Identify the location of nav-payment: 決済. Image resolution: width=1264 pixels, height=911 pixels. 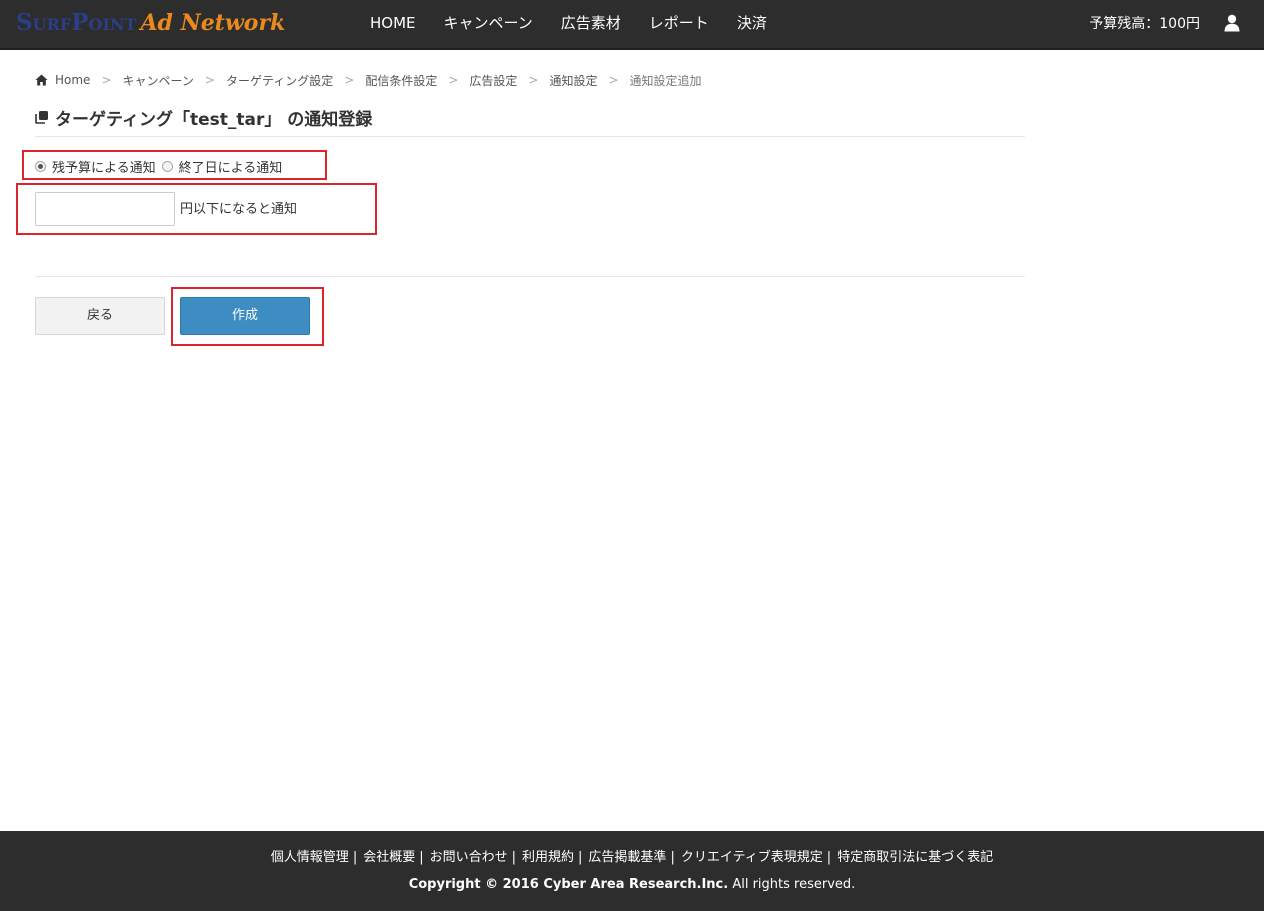
(752, 24).